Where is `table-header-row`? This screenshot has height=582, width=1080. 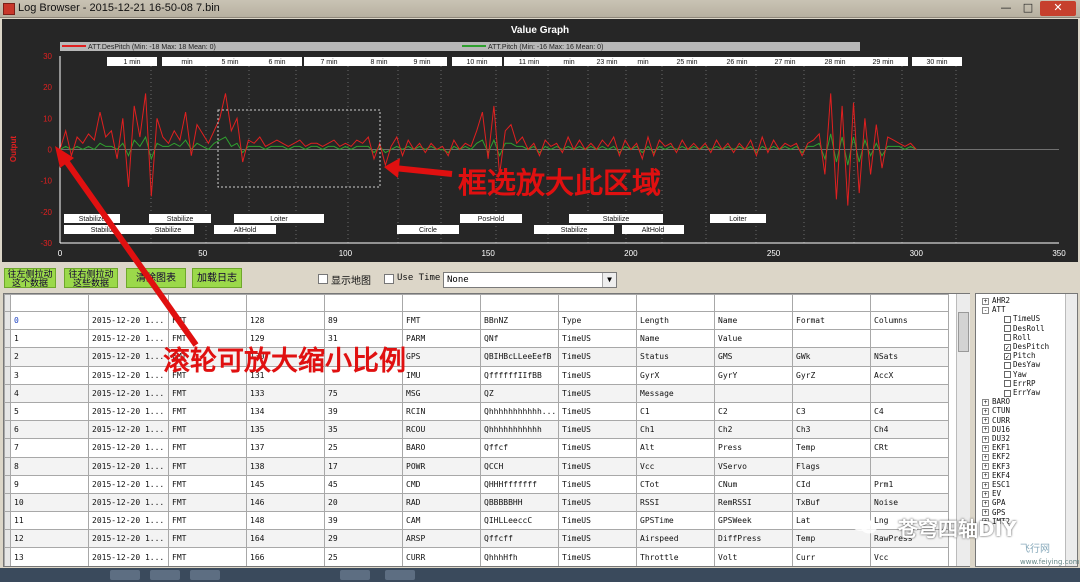
table-header-row is located at coordinates (476, 303).